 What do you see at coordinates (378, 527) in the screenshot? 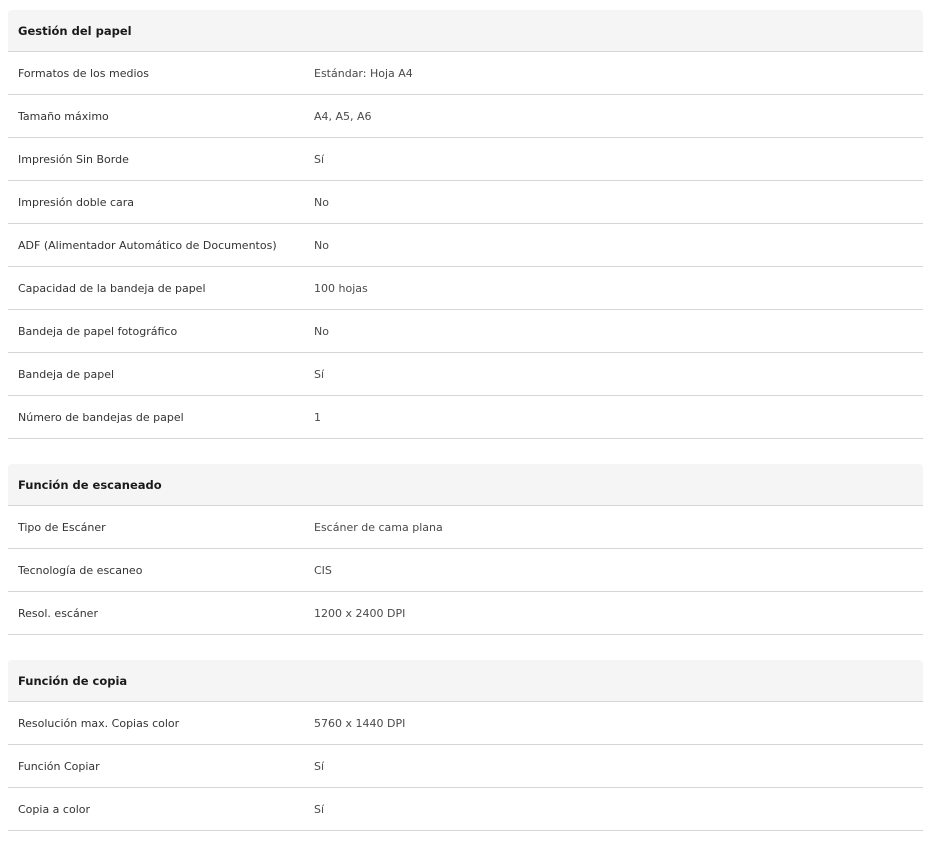
I see `spec-value: Escáner de cama plana` at bounding box center [378, 527].